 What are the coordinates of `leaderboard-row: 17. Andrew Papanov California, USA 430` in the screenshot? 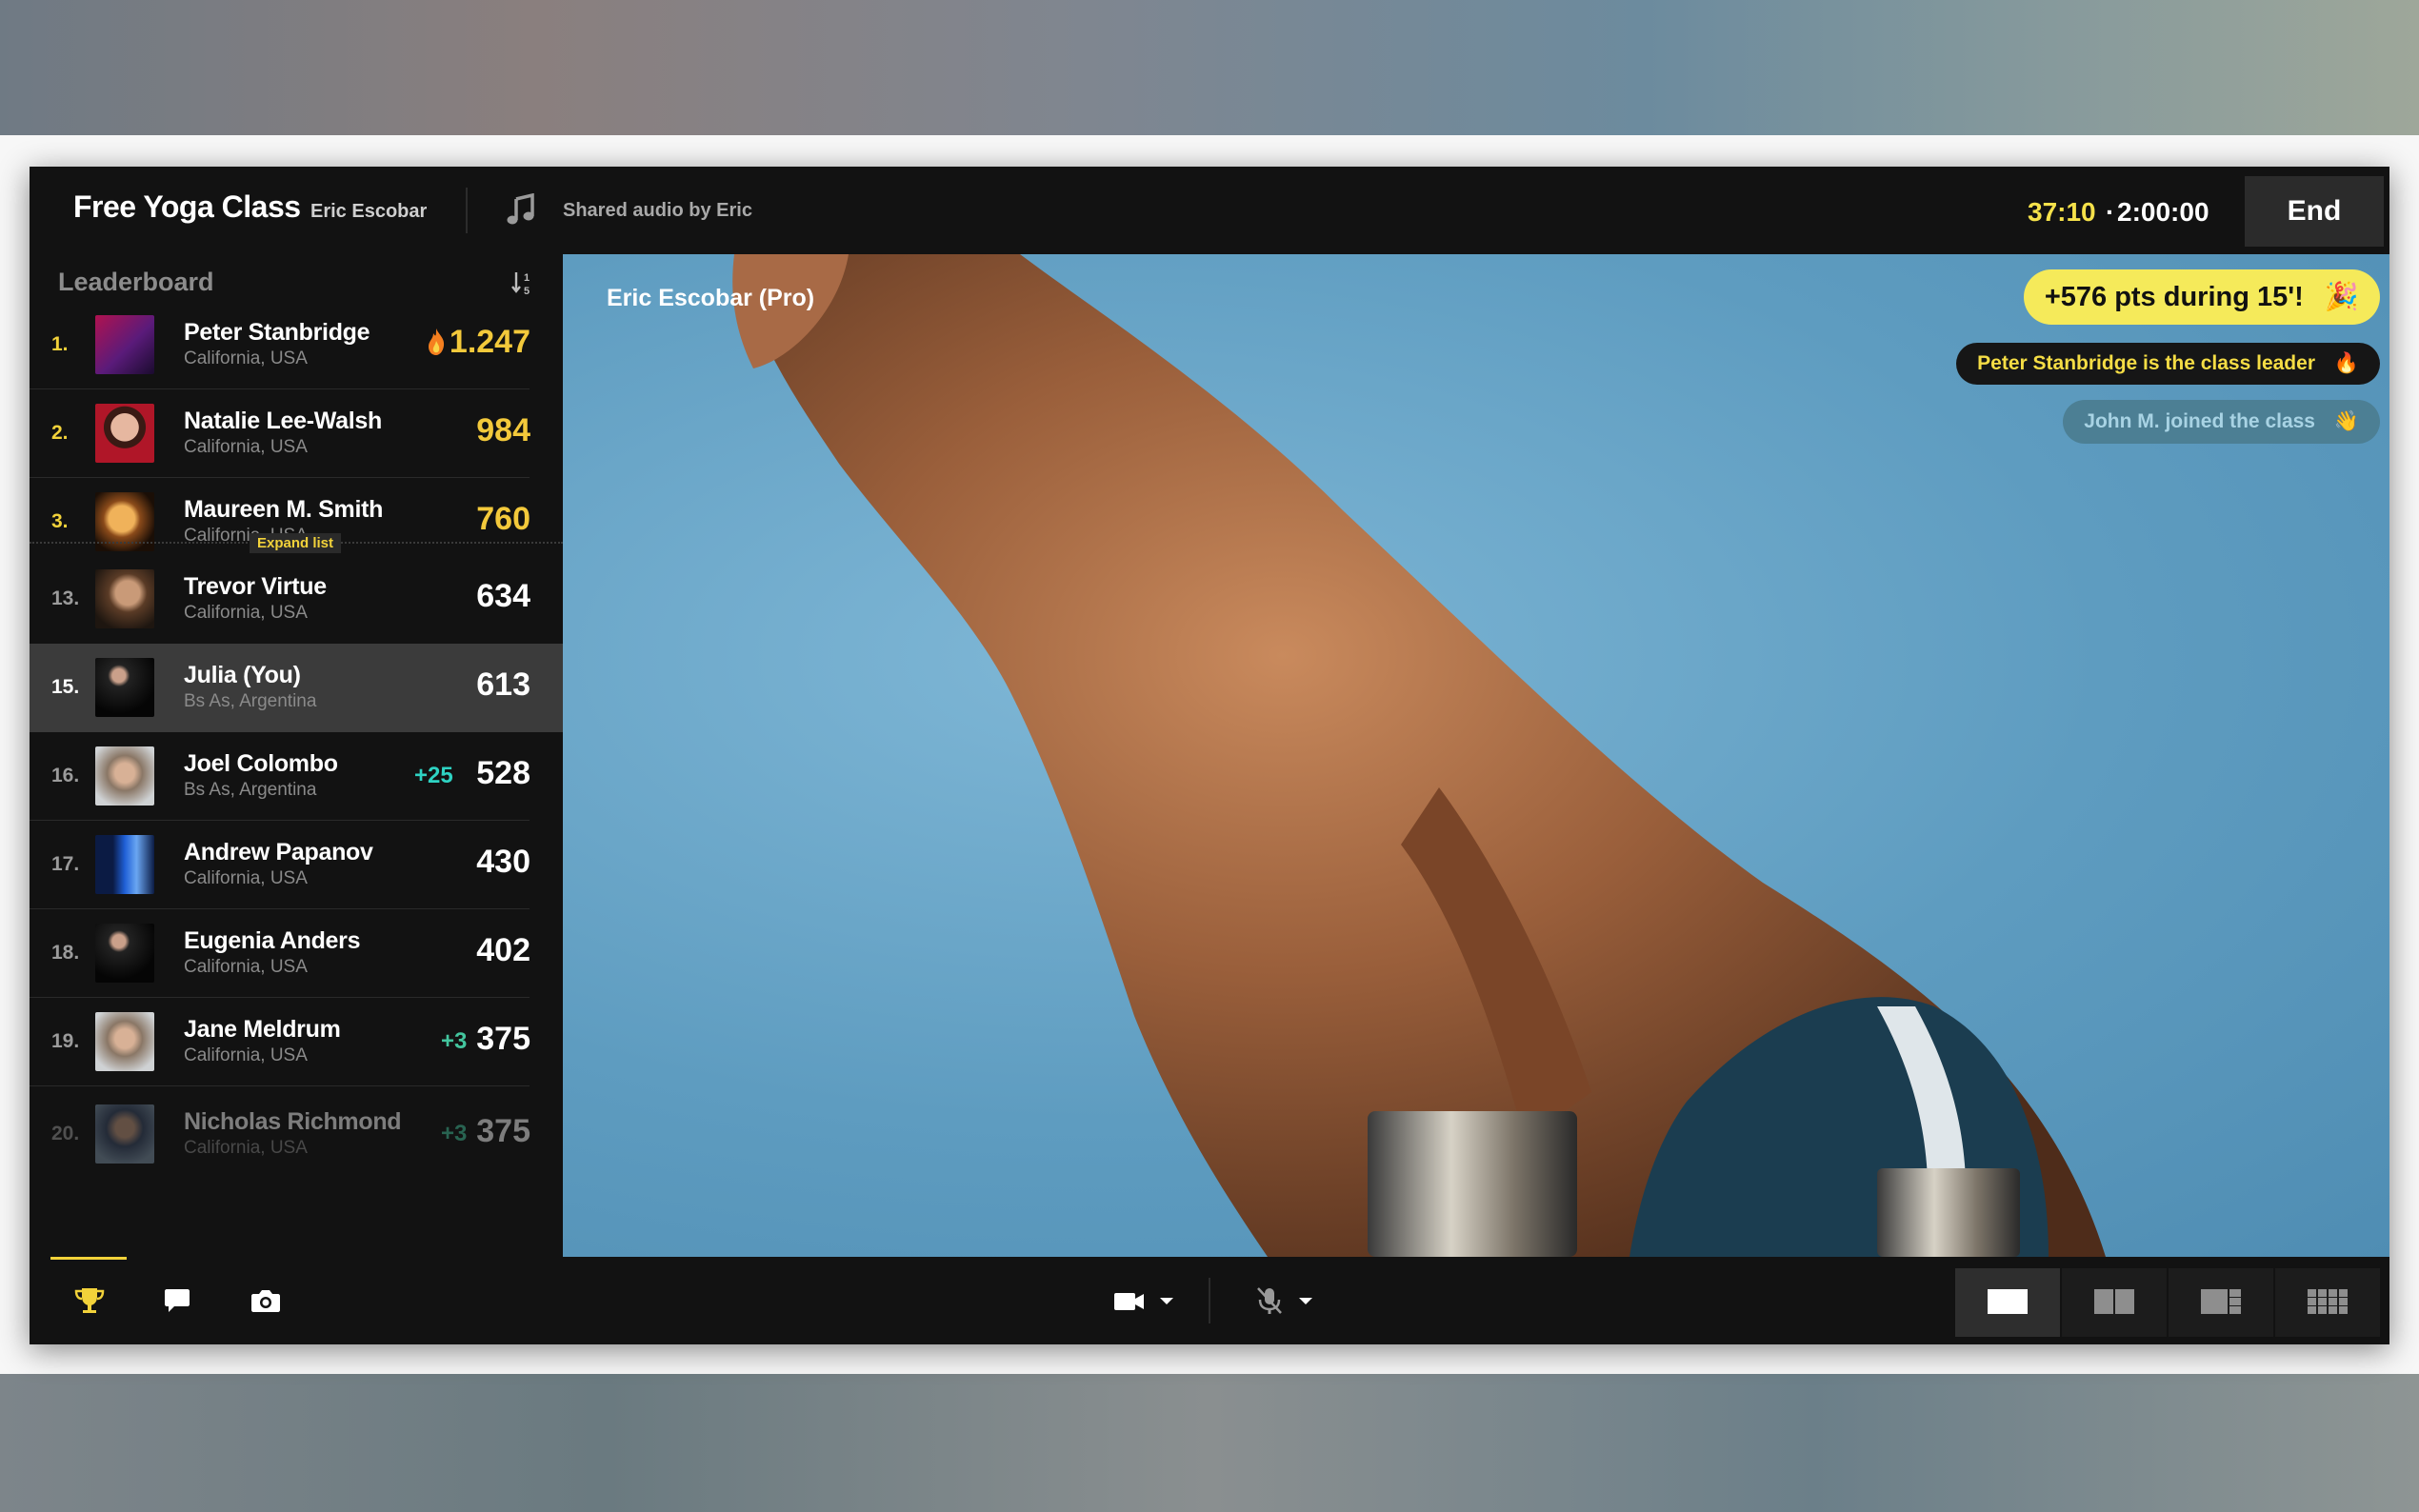 It's located at (296, 865).